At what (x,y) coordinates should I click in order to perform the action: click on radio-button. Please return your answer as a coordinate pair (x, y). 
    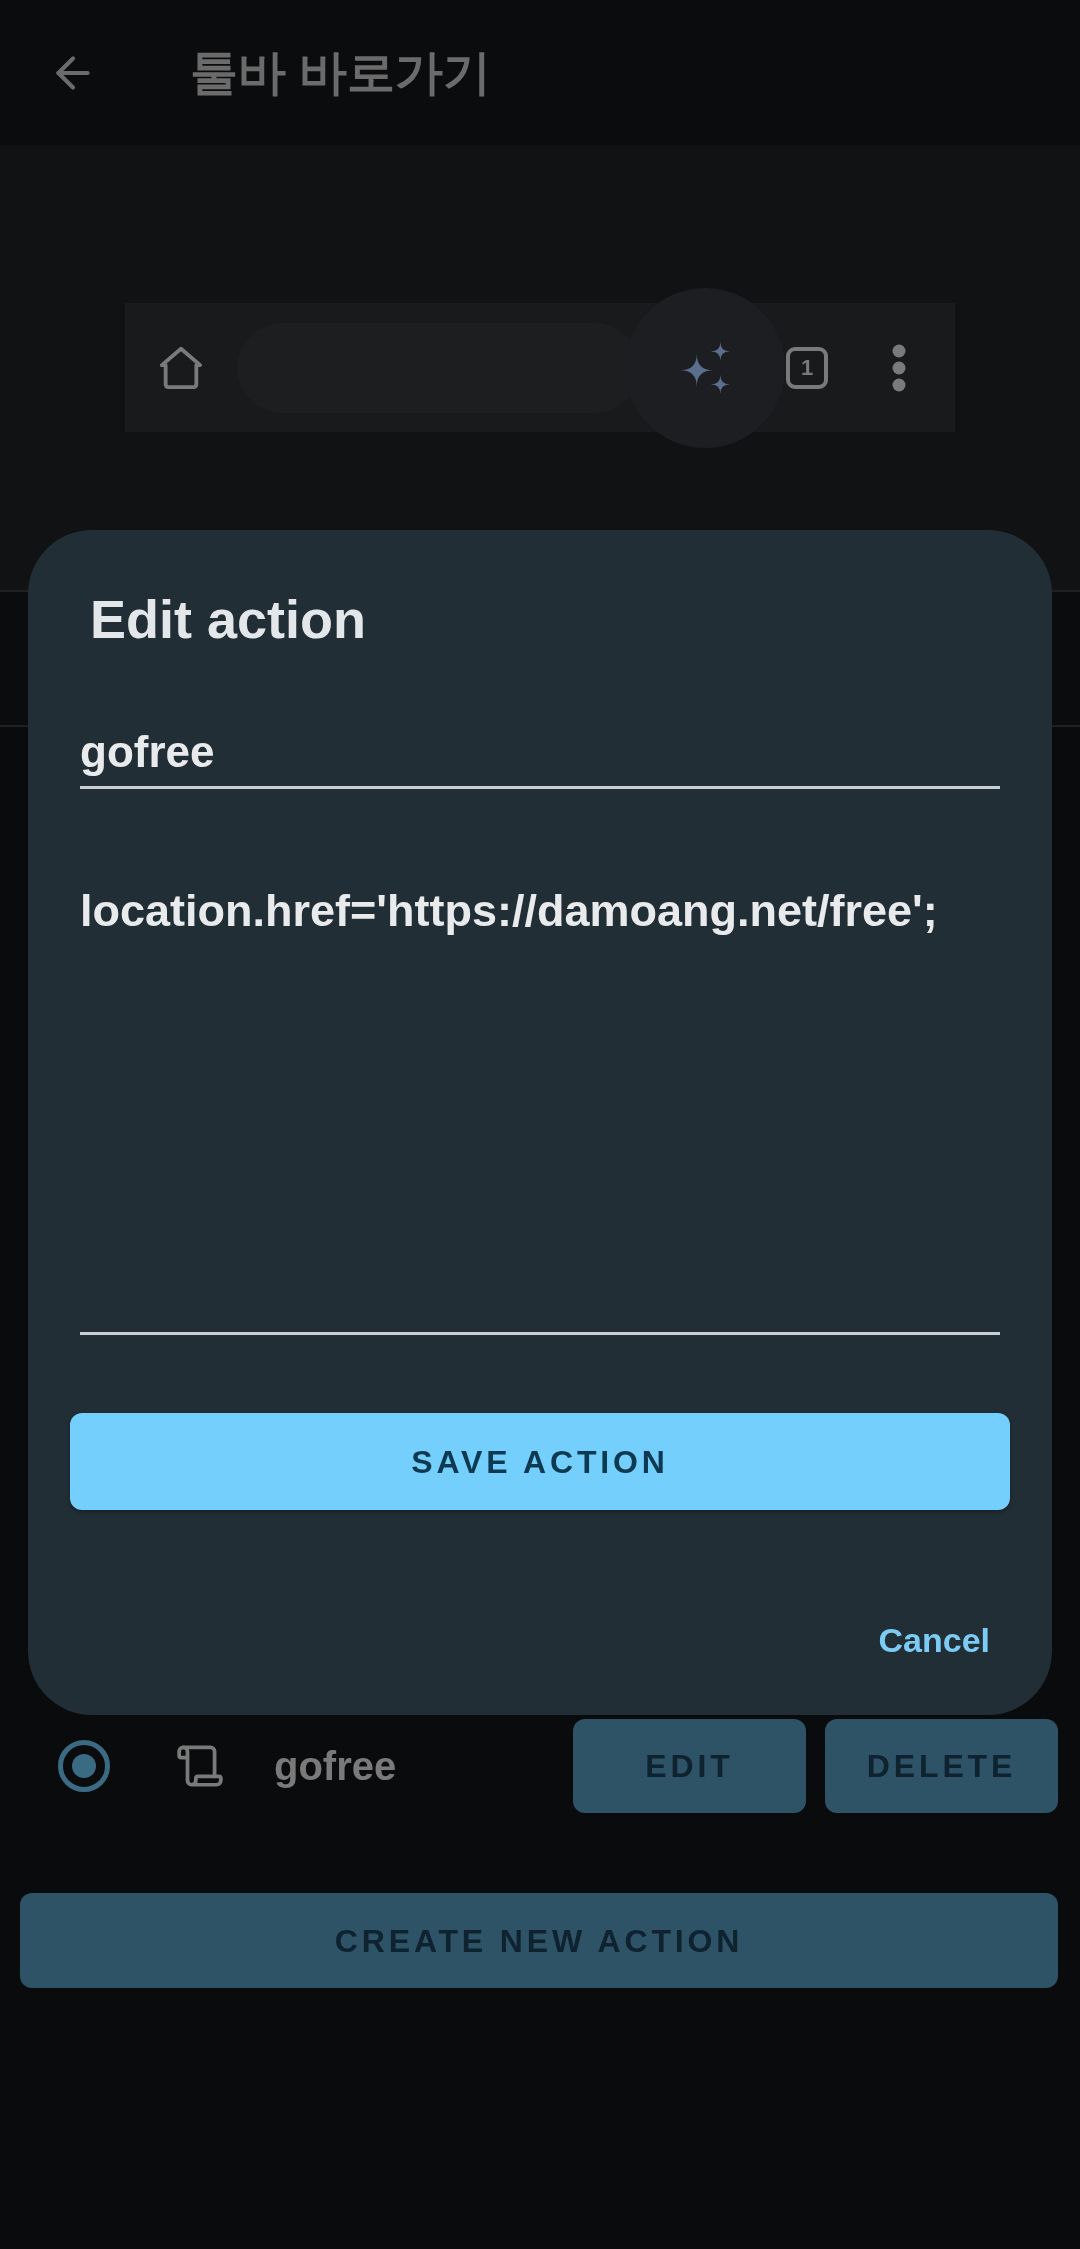
    Looking at the image, I should click on (84, 1766).